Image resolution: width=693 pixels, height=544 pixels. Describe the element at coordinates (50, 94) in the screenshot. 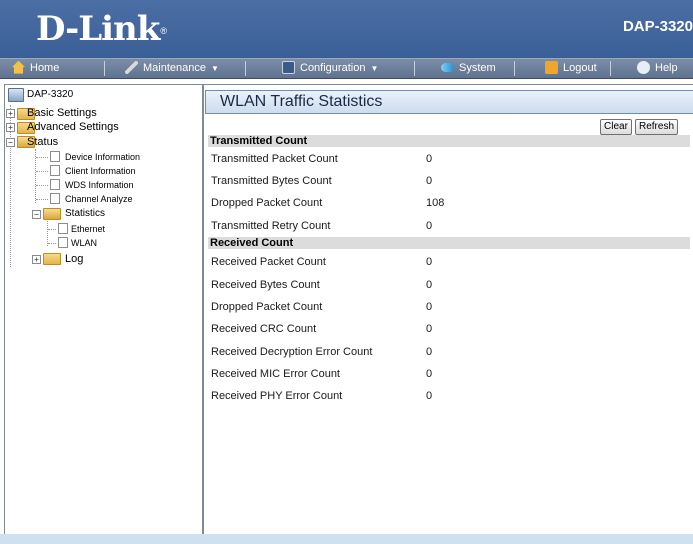

I see `tree-root-label: DAP-3320` at that location.